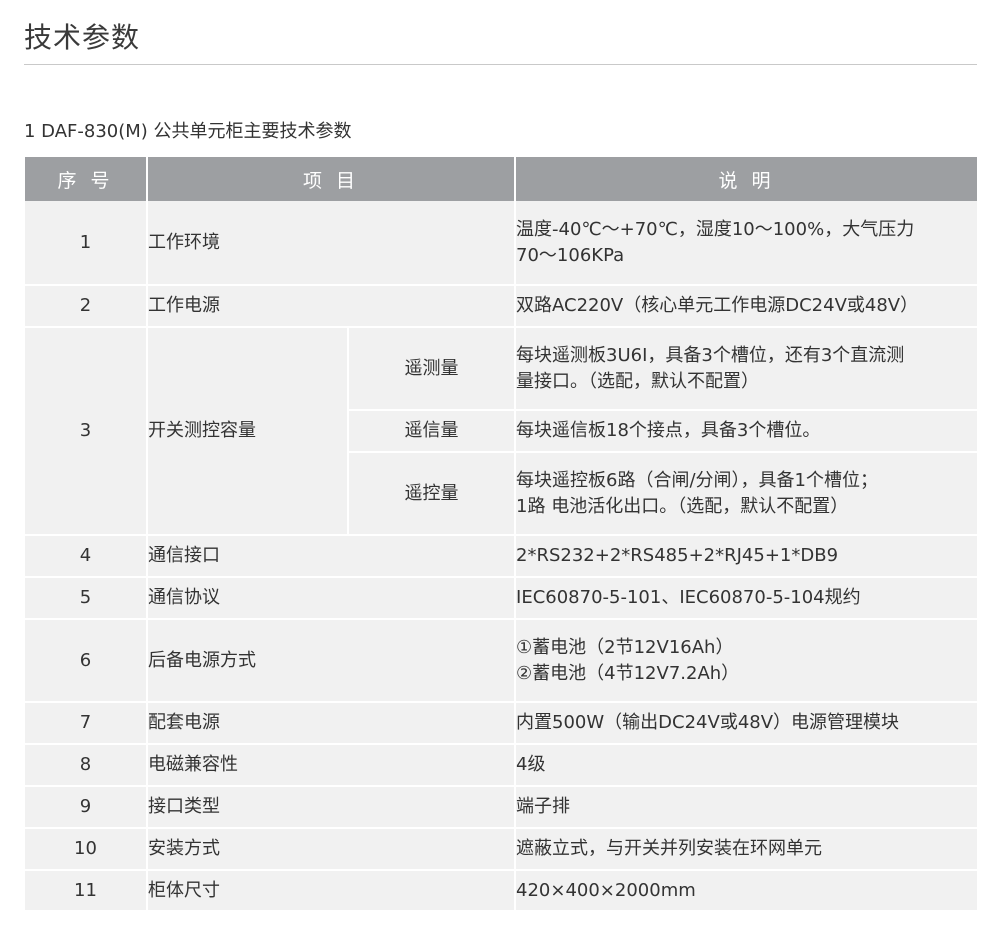 The height and width of the screenshot is (937, 1000). Describe the element at coordinates (86, 765) in the screenshot. I see `row-index: 8` at that location.